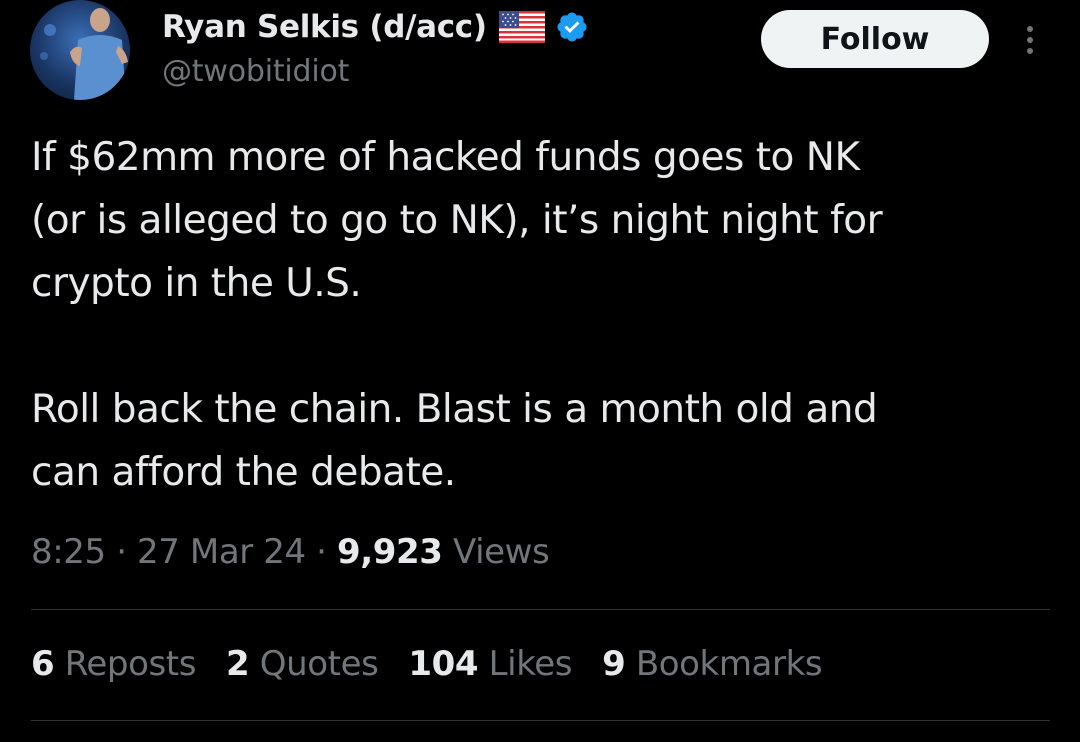 This screenshot has width=1080, height=742. Describe the element at coordinates (375, 71) in the screenshot. I see `handle: @twobitidiot` at that location.